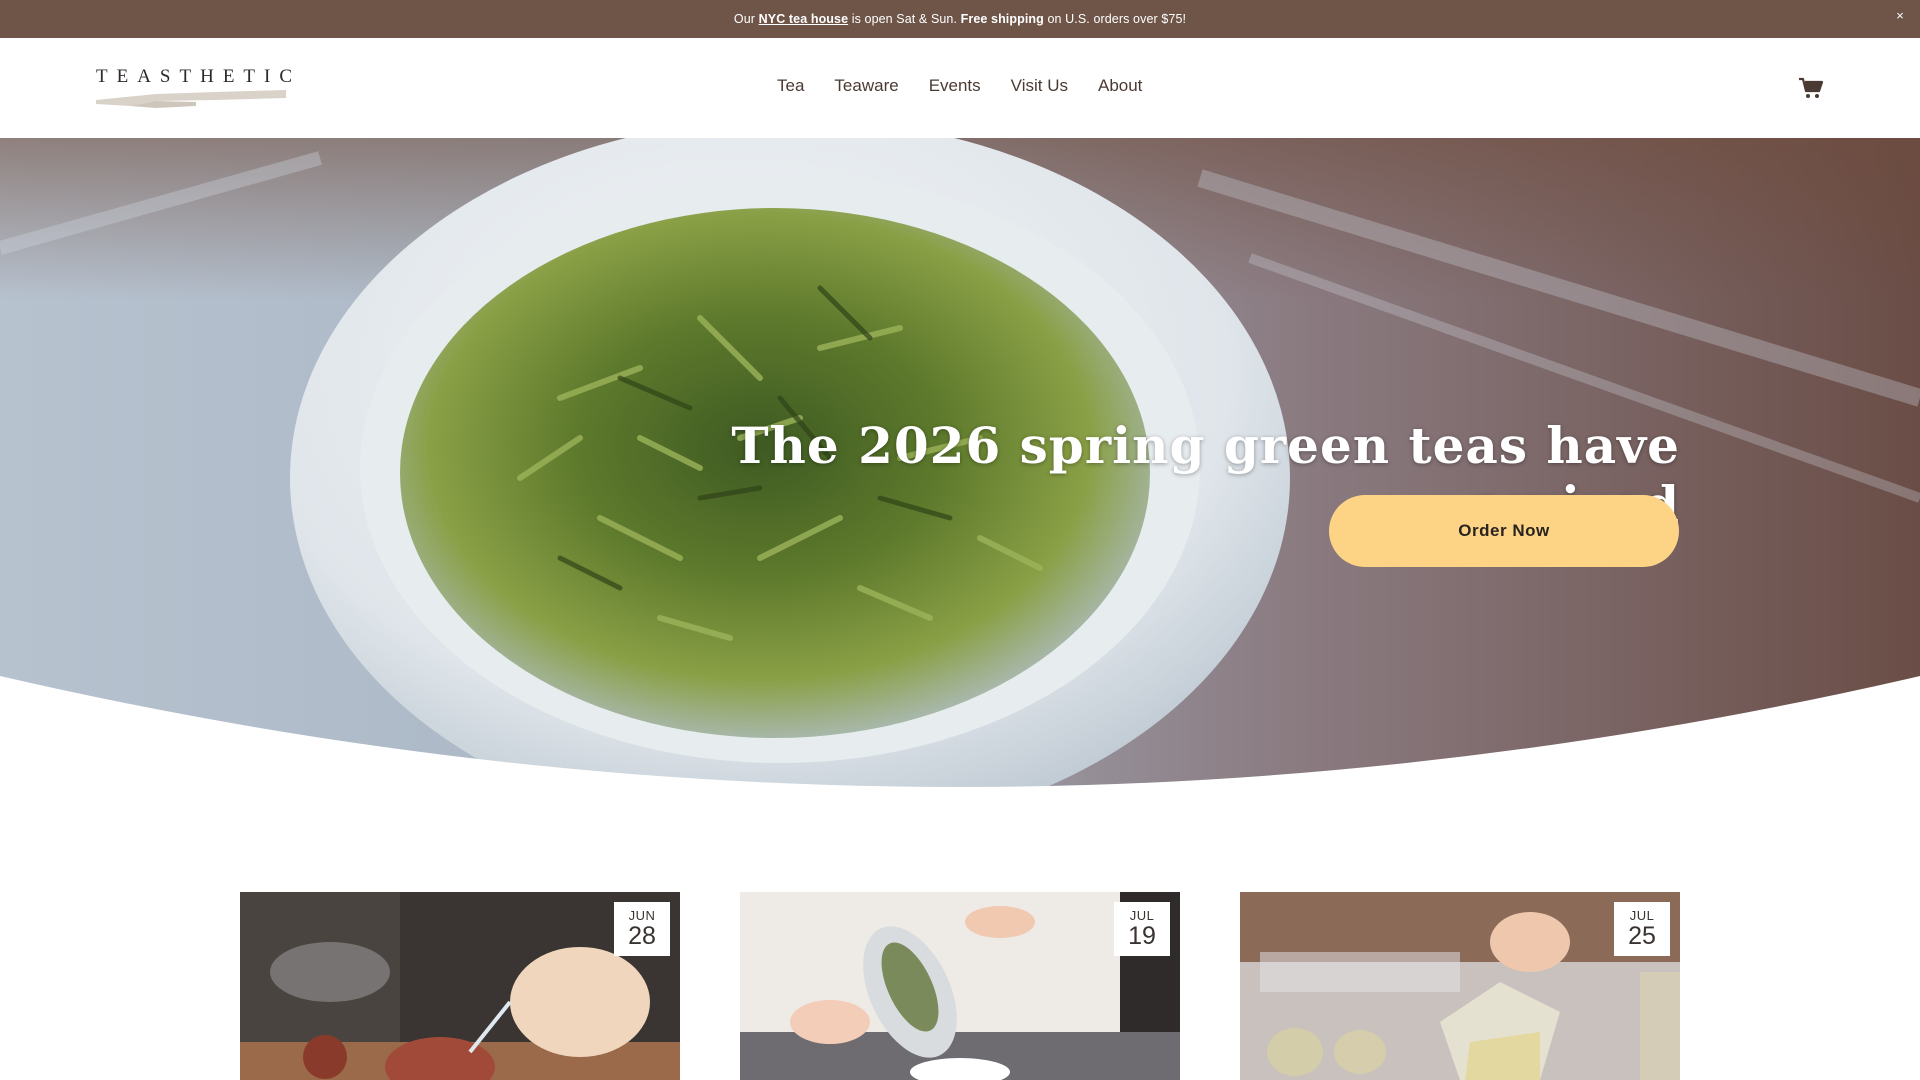  What do you see at coordinates (199, 76) in the screenshot?
I see `logo-text: TEASTHETIC` at bounding box center [199, 76].